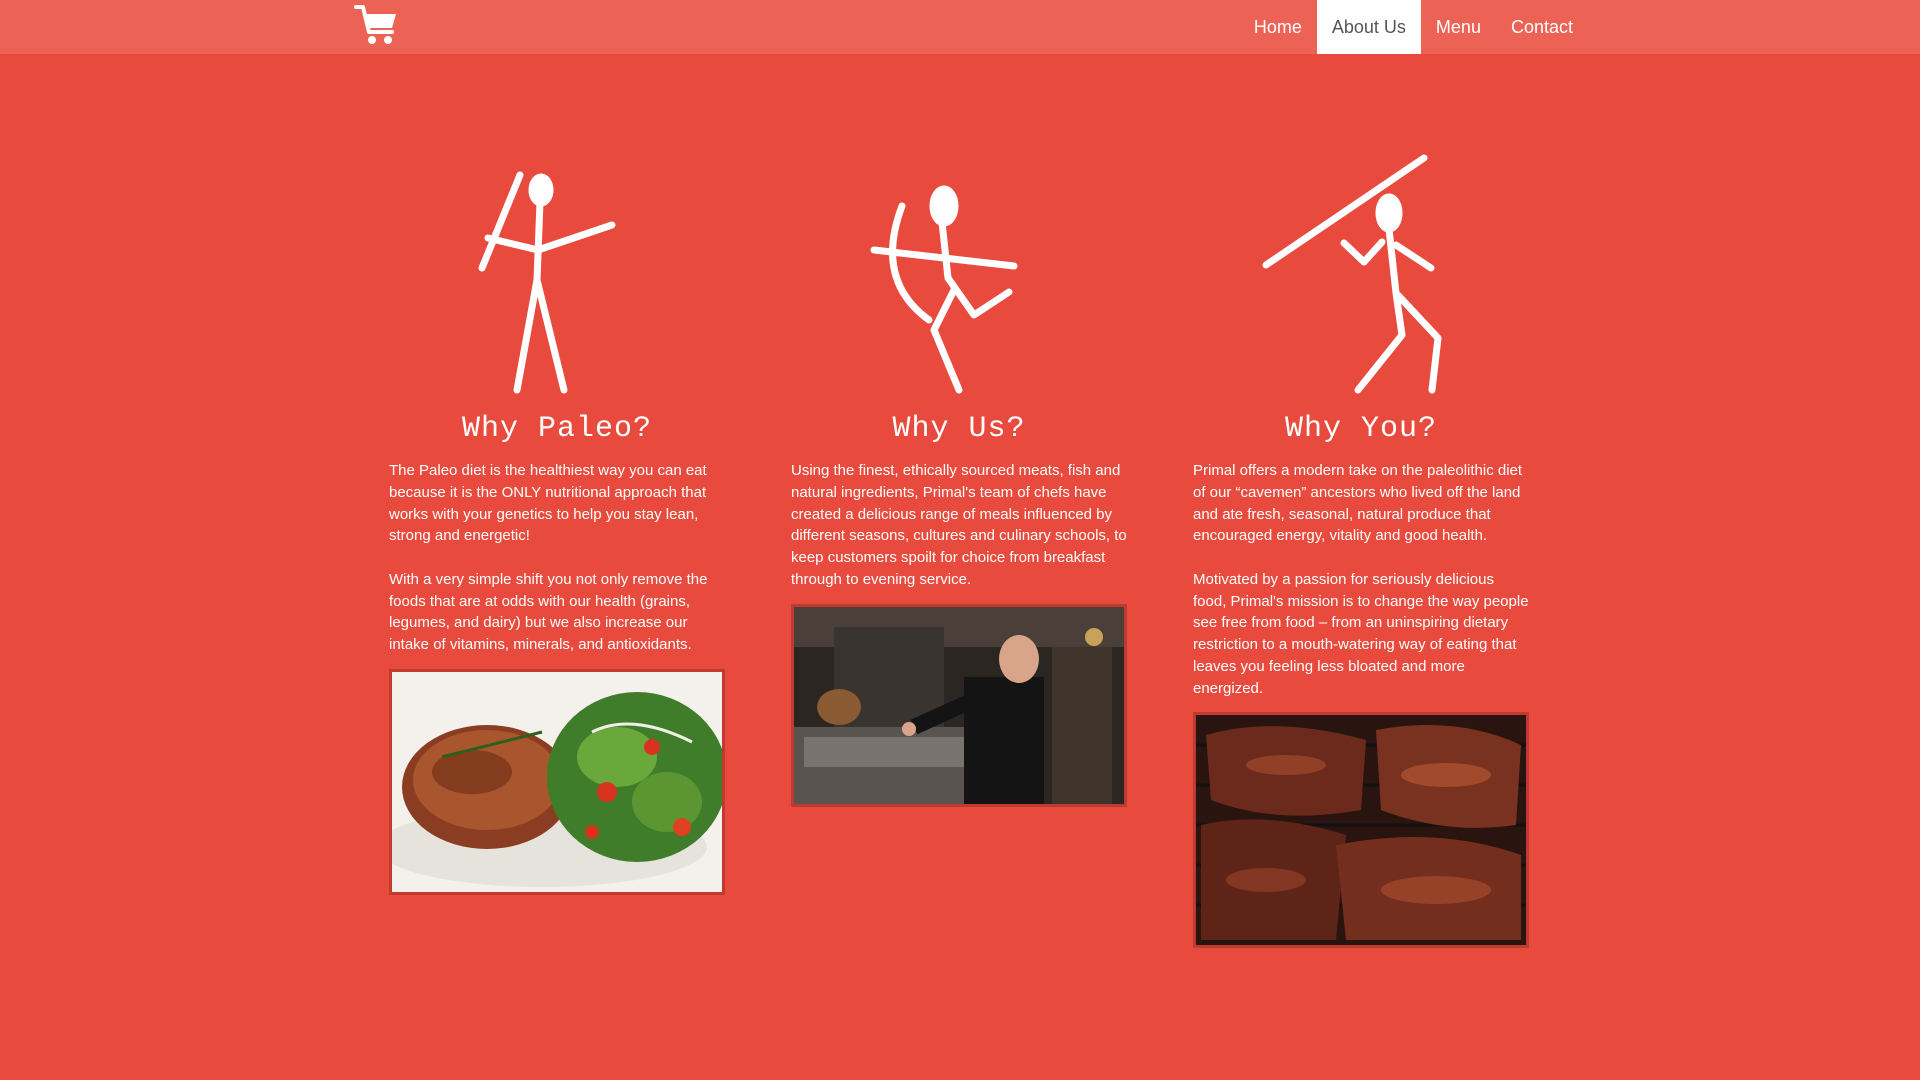 The image size is (1920, 1080). What do you see at coordinates (960, 27) in the screenshot?
I see `top-navbar: Home About Us Menu Contact` at bounding box center [960, 27].